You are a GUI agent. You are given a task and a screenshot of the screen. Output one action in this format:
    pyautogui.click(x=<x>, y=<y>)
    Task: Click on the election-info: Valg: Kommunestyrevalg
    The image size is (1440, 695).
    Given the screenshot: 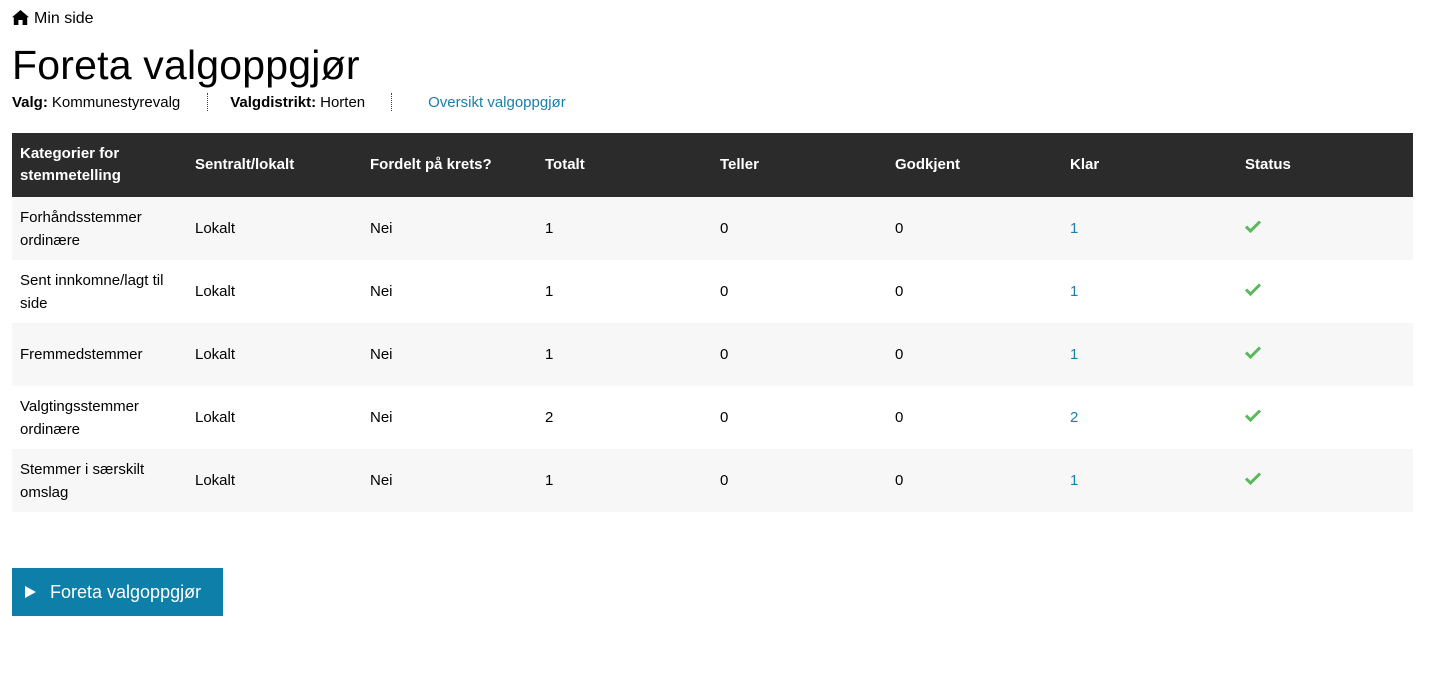 What is the action you would take?
    pyautogui.click(x=96, y=102)
    